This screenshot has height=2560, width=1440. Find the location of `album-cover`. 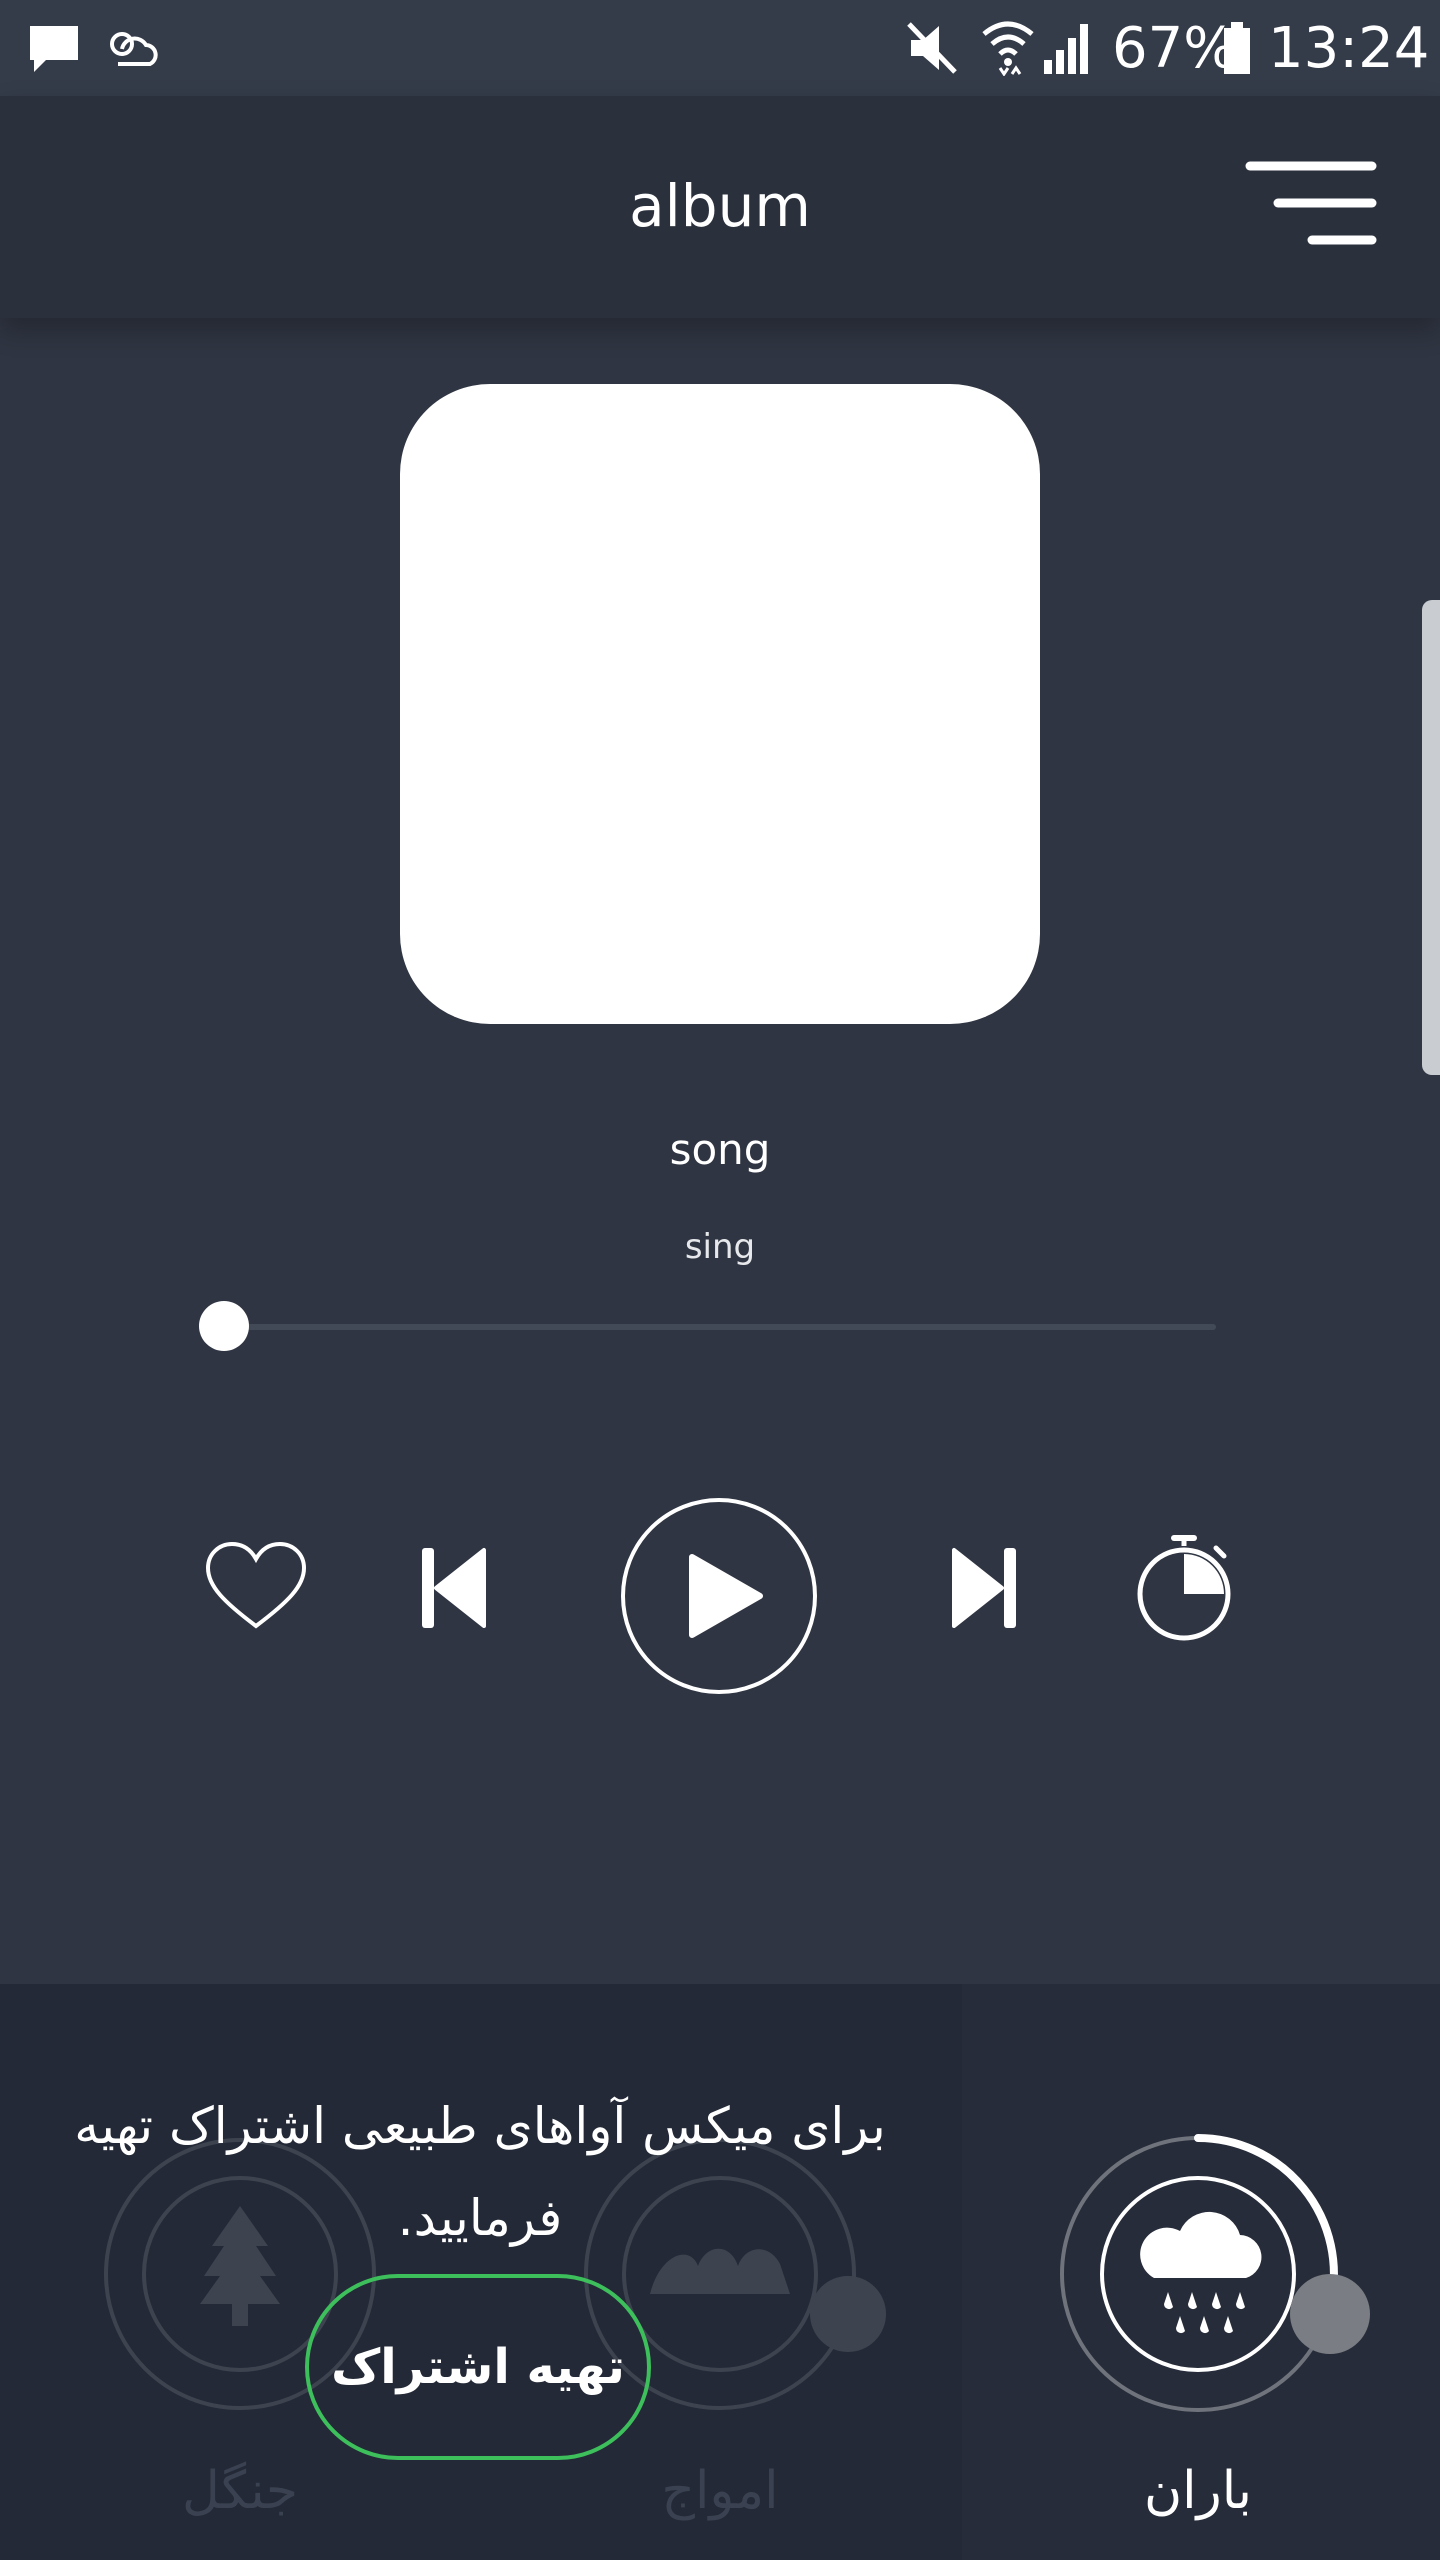

album-cover is located at coordinates (720, 704).